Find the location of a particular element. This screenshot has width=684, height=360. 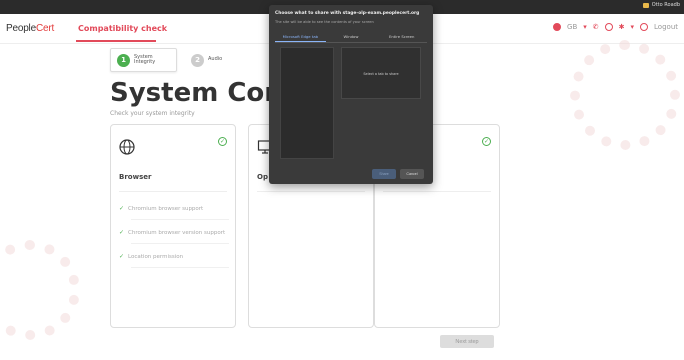

chat-icon is located at coordinates (608, 27).